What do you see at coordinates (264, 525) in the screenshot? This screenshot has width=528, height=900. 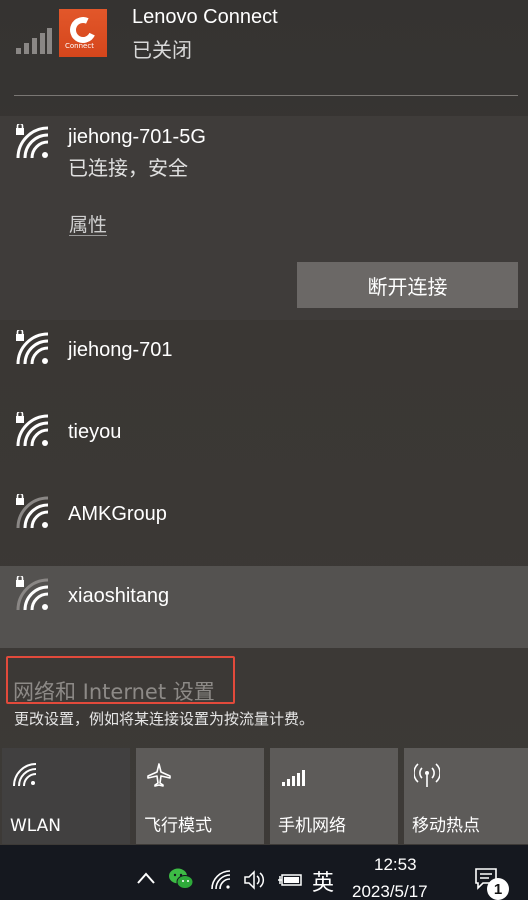 I see `network-item: AMKGroup` at bounding box center [264, 525].